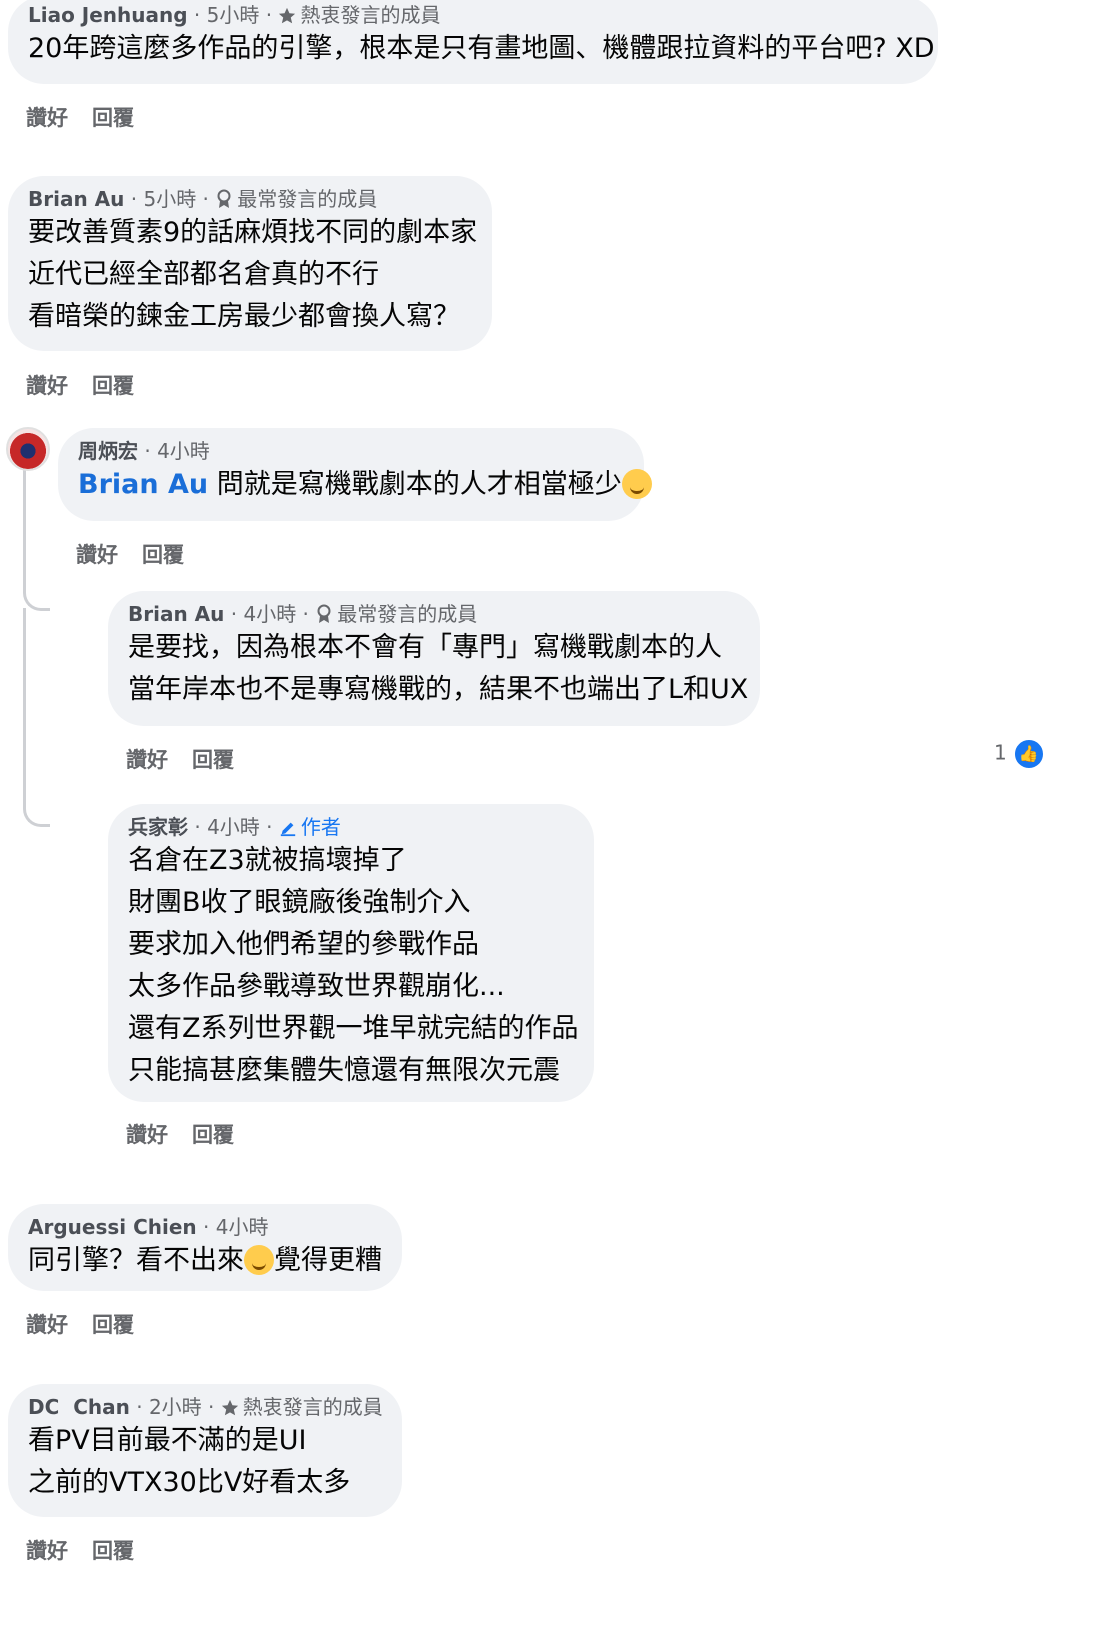 The width and height of the screenshot is (1103, 1630). I want to click on reaction-count: 1, so click(1000, 752).